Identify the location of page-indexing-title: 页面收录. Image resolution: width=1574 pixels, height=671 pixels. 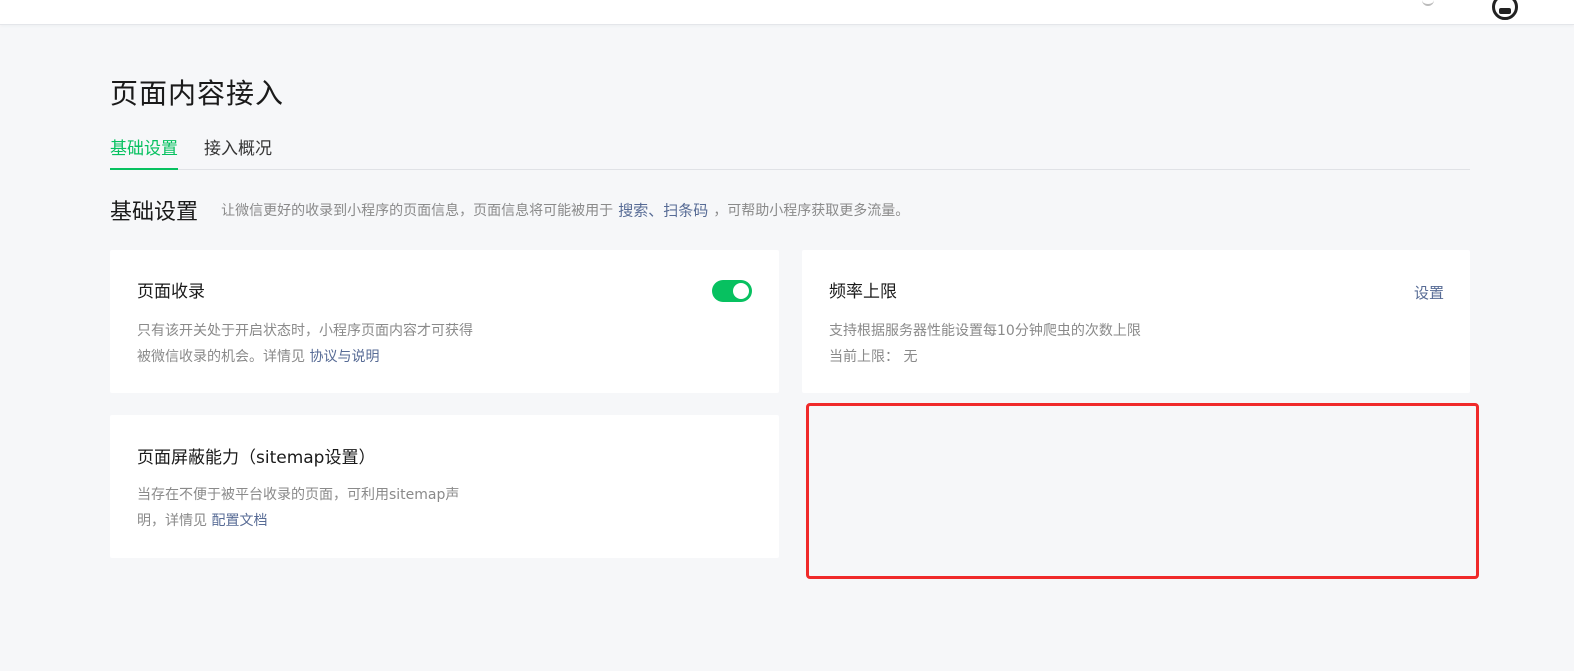
(171, 292).